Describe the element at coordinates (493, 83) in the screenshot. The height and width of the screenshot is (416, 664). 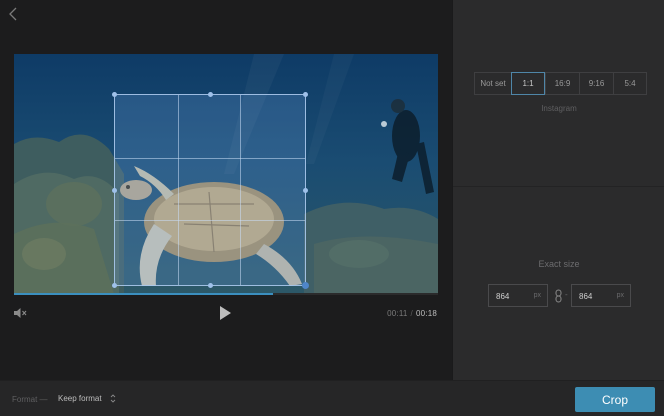
I see `aspect-option-not-set: Not set` at that location.